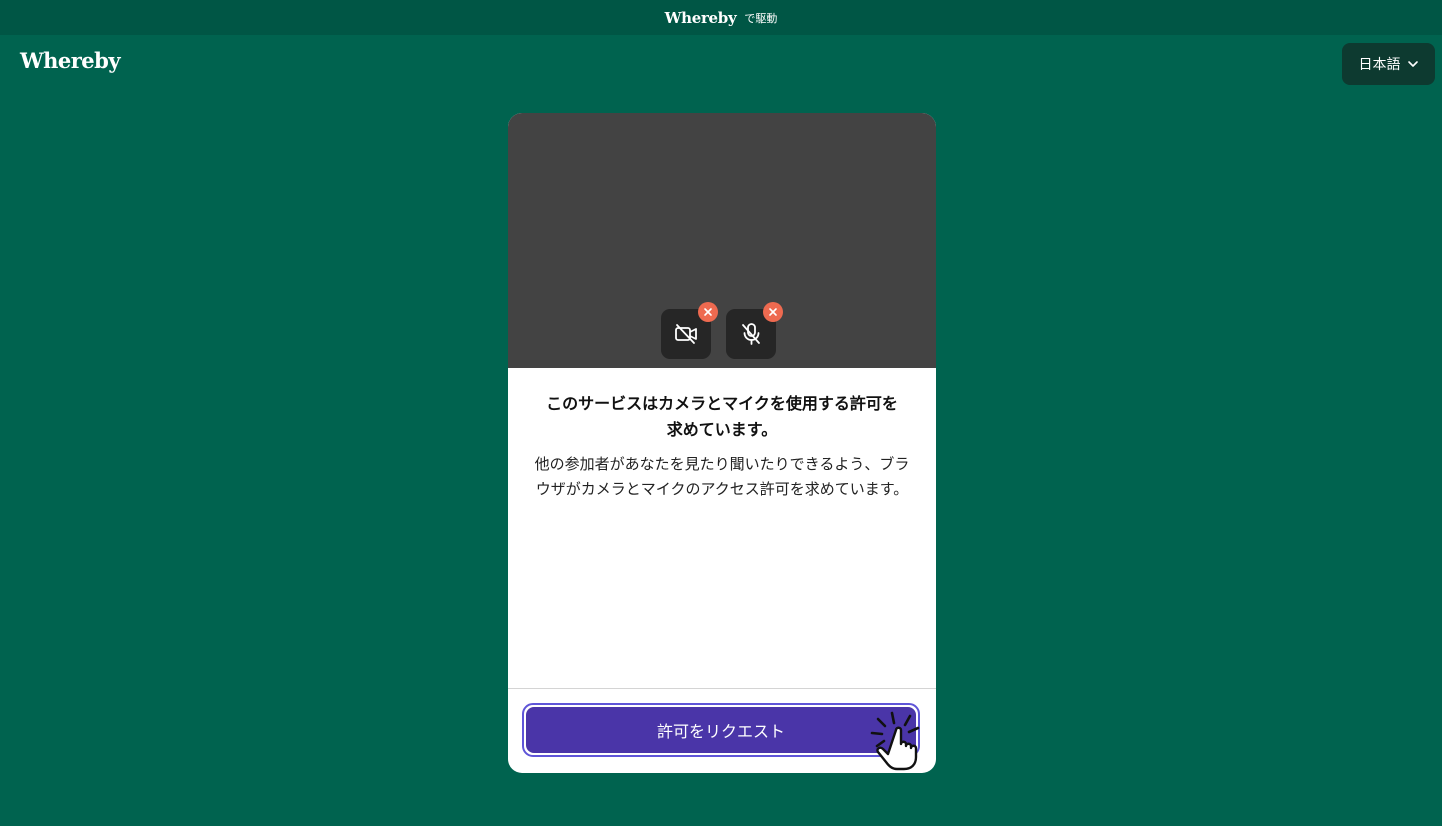 The height and width of the screenshot is (826, 1442). Describe the element at coordinates (70, 60) in the screenshot. I see `whereby-logo: Whereby` at that location.